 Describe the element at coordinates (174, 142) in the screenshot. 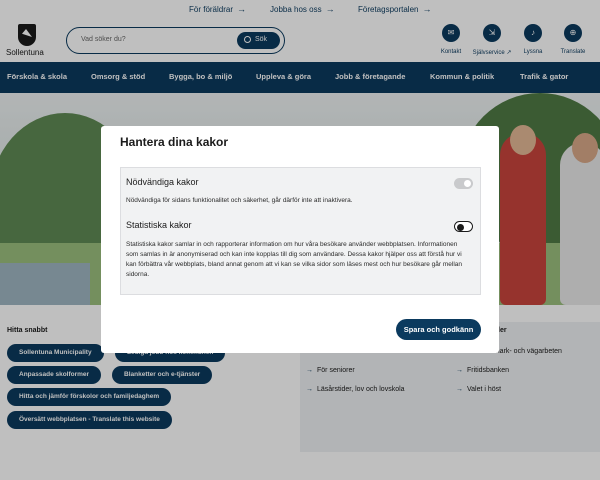

I see `dialog-title: Hantera dina kakor` at that location.